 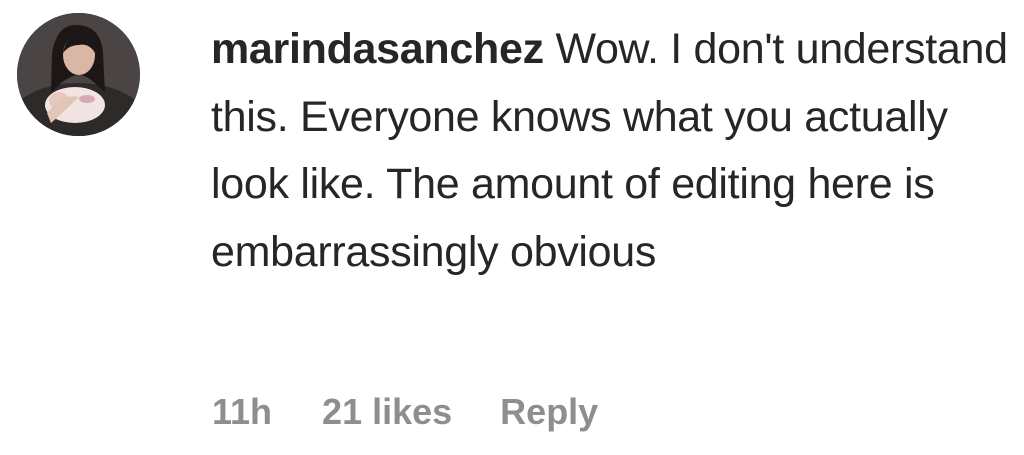 What do you see at coordinates (242, 411) in the screenshot?
I see `comment-timestamp: 11h` at bounding box center [242, 411].